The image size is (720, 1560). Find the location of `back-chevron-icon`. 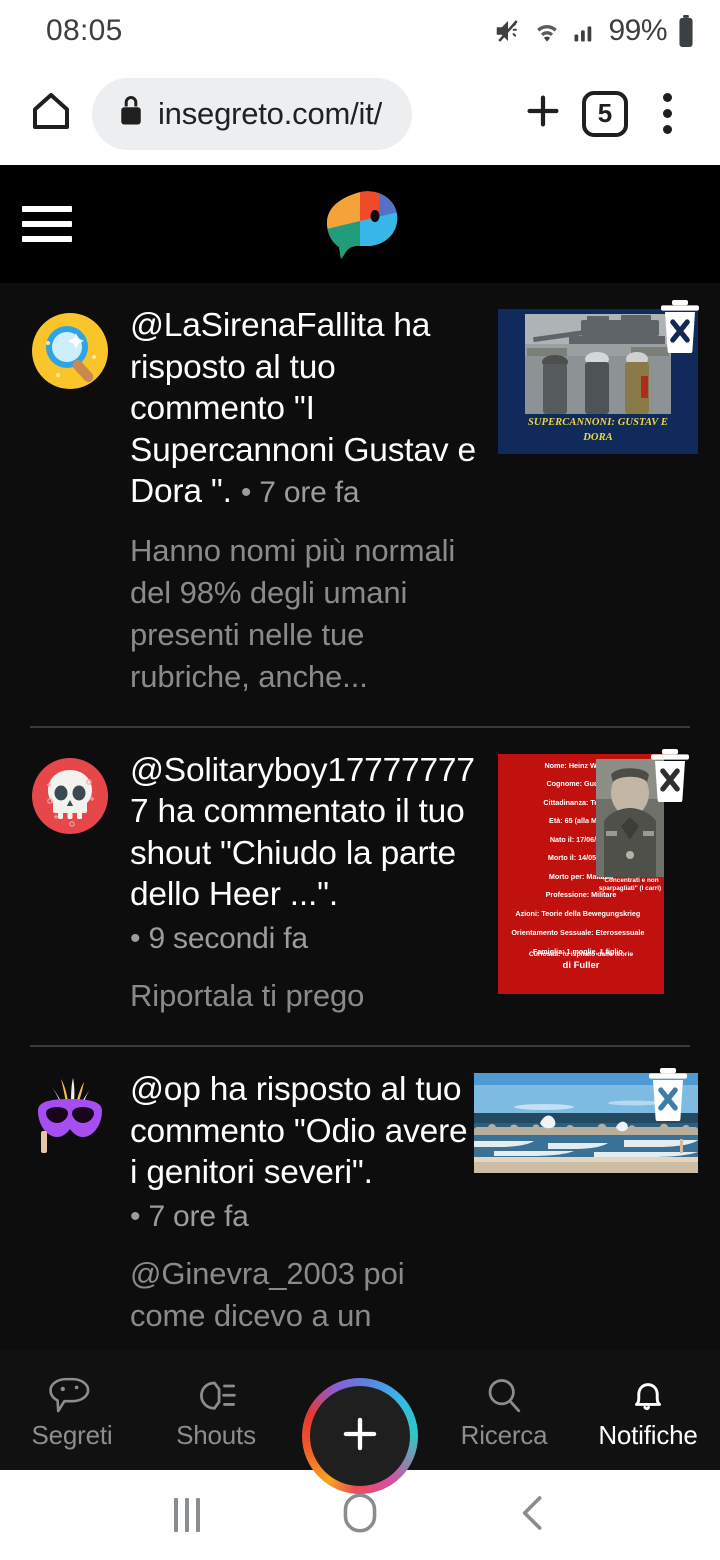

back-chevron-icon is located at coordinates (533, 1515).